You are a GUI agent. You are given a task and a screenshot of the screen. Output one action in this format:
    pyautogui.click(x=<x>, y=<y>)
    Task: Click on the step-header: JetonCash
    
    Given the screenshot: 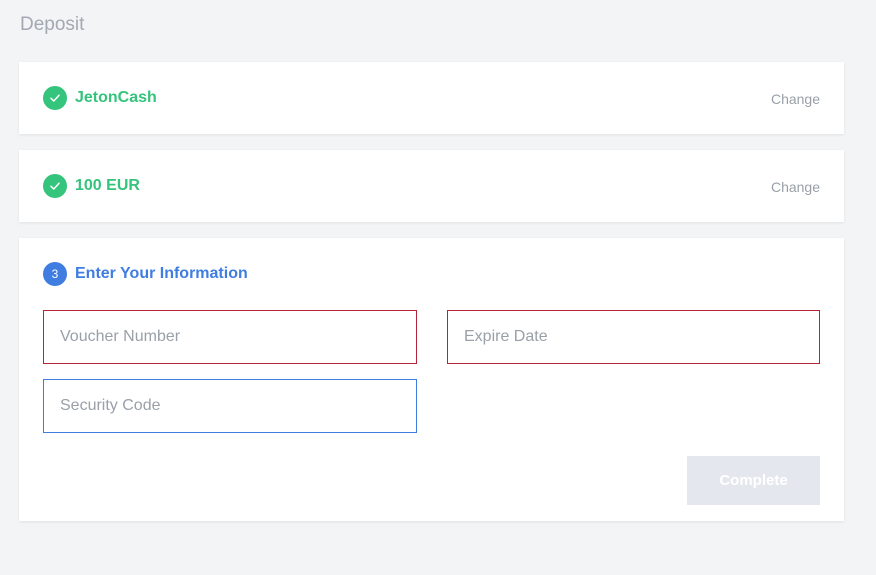 What is the action you would take?
    pyautogui.click(x=100, y=98)
    